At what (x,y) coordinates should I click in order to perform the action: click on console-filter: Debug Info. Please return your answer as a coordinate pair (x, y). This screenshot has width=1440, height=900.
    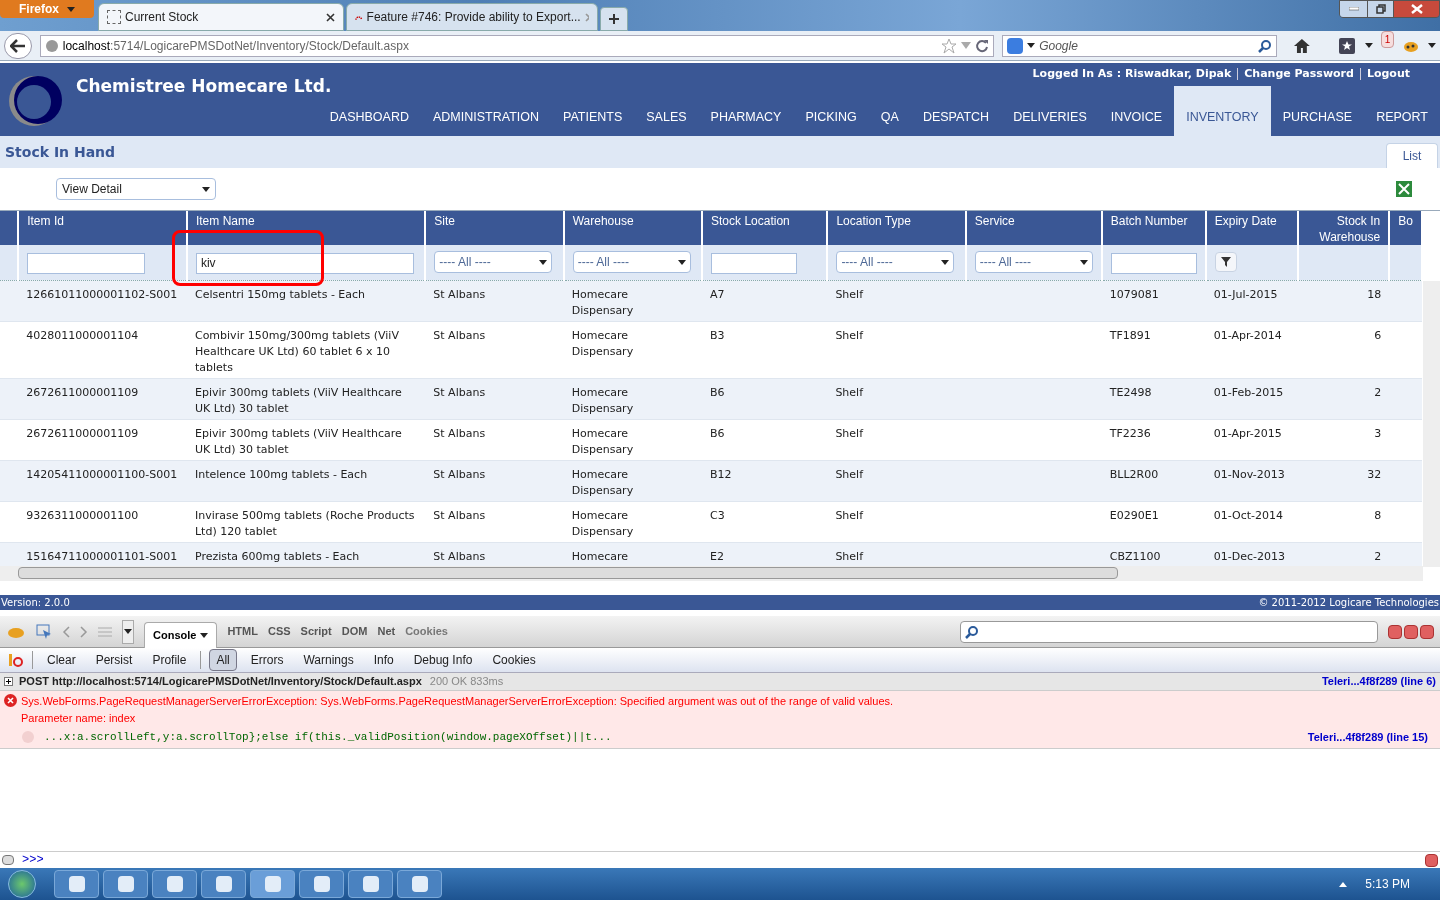
    Looking at the image, I should click on (443, 660).